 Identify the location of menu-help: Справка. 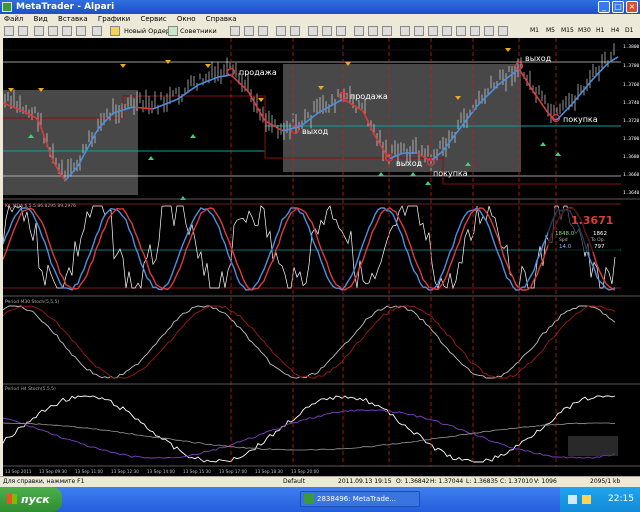
(221, 19).